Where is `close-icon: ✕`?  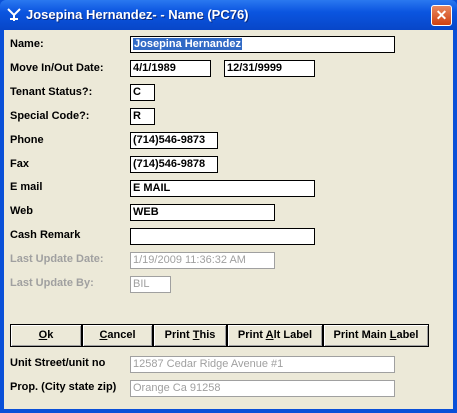 close-icon: ✕ is located at coordinates (441, 15).